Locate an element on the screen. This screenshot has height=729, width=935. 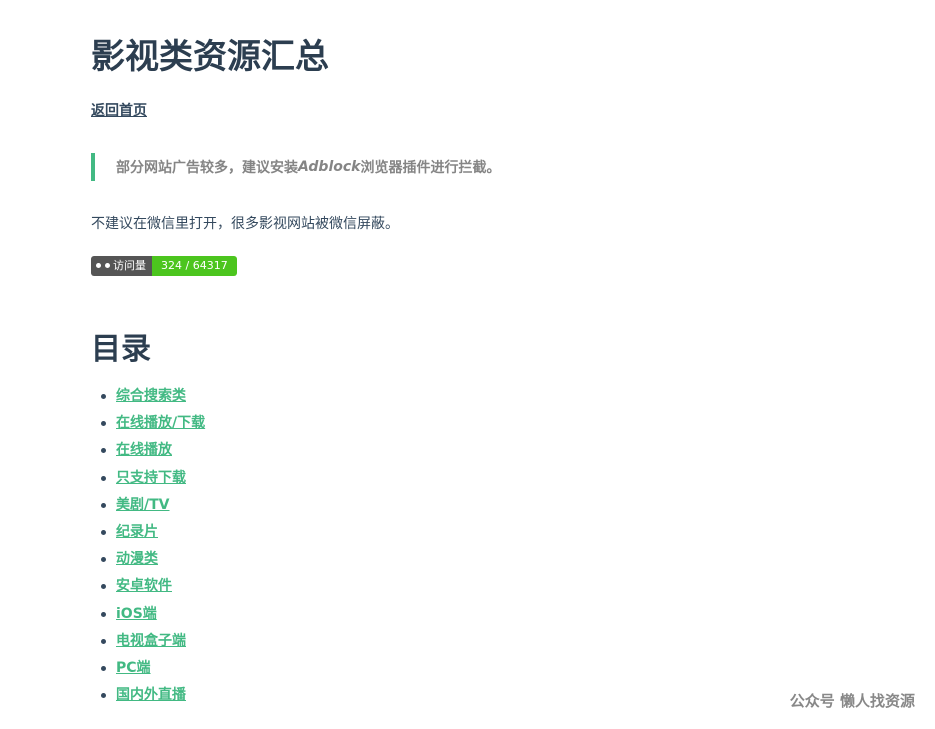
toc-item: 在线播放/下载 is located at coordinates (152, 424).